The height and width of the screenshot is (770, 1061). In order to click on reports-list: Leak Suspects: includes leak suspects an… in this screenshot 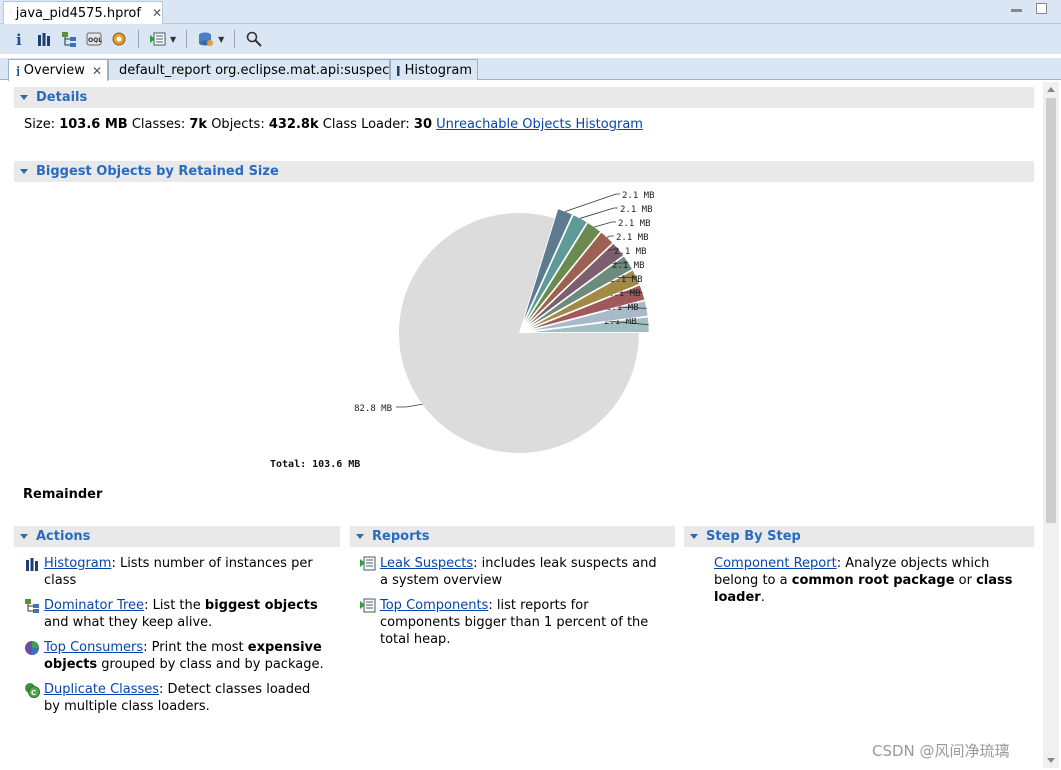, I will do `click(512, 605)`.